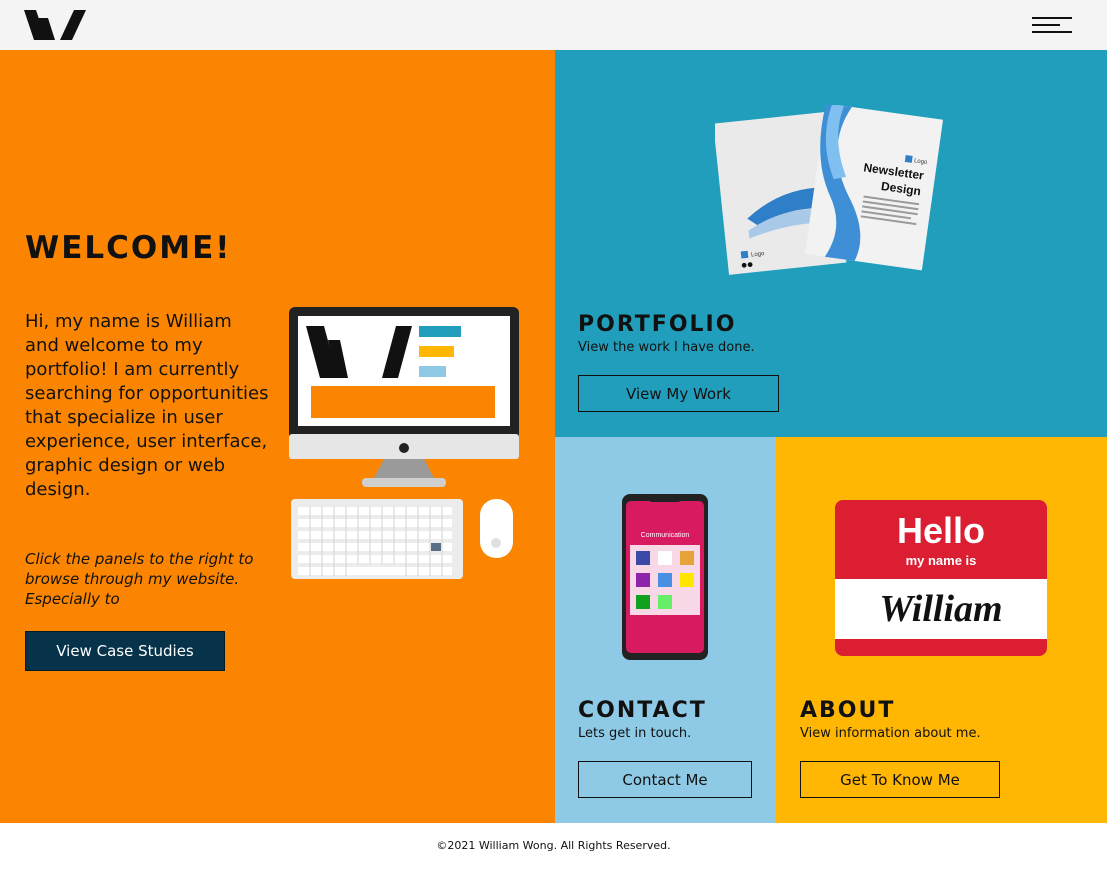 This screenshot has height=873, width=1107. What do you see at coordinates (848, 710) in the screenshot?
I see `about-title: ABOUT` at bounding box center [848, 710].